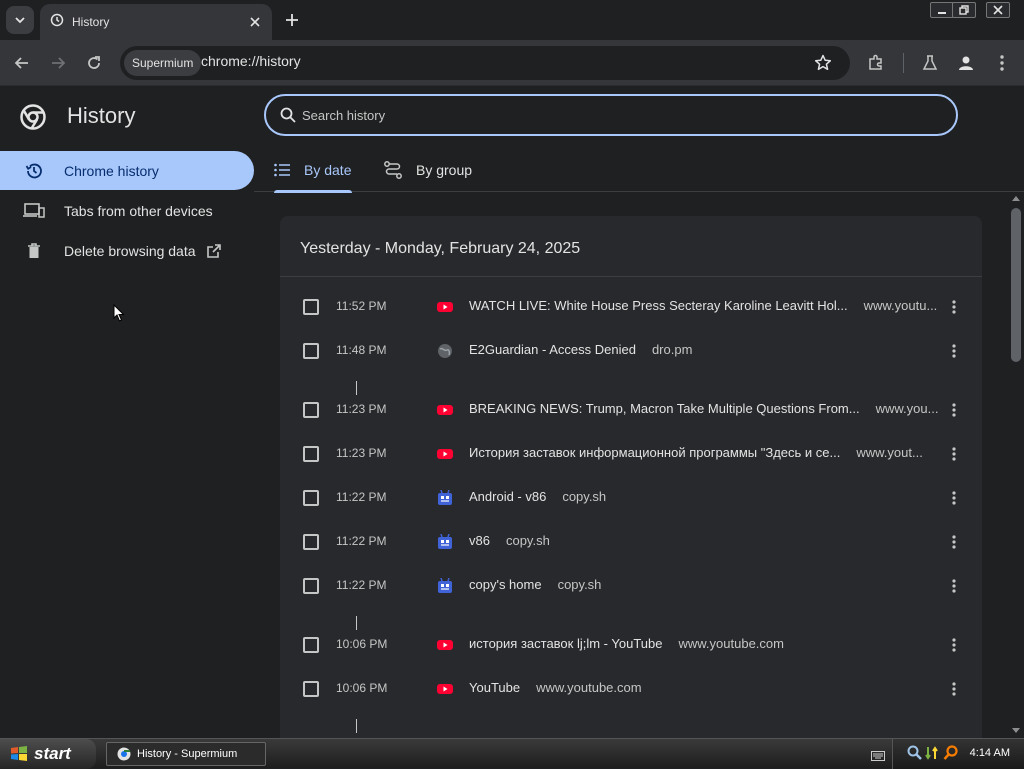 The width and height of the screenshot is (1024, 769). I want to click on taskbar-item-history: History - Supermium, so click(186, 754).